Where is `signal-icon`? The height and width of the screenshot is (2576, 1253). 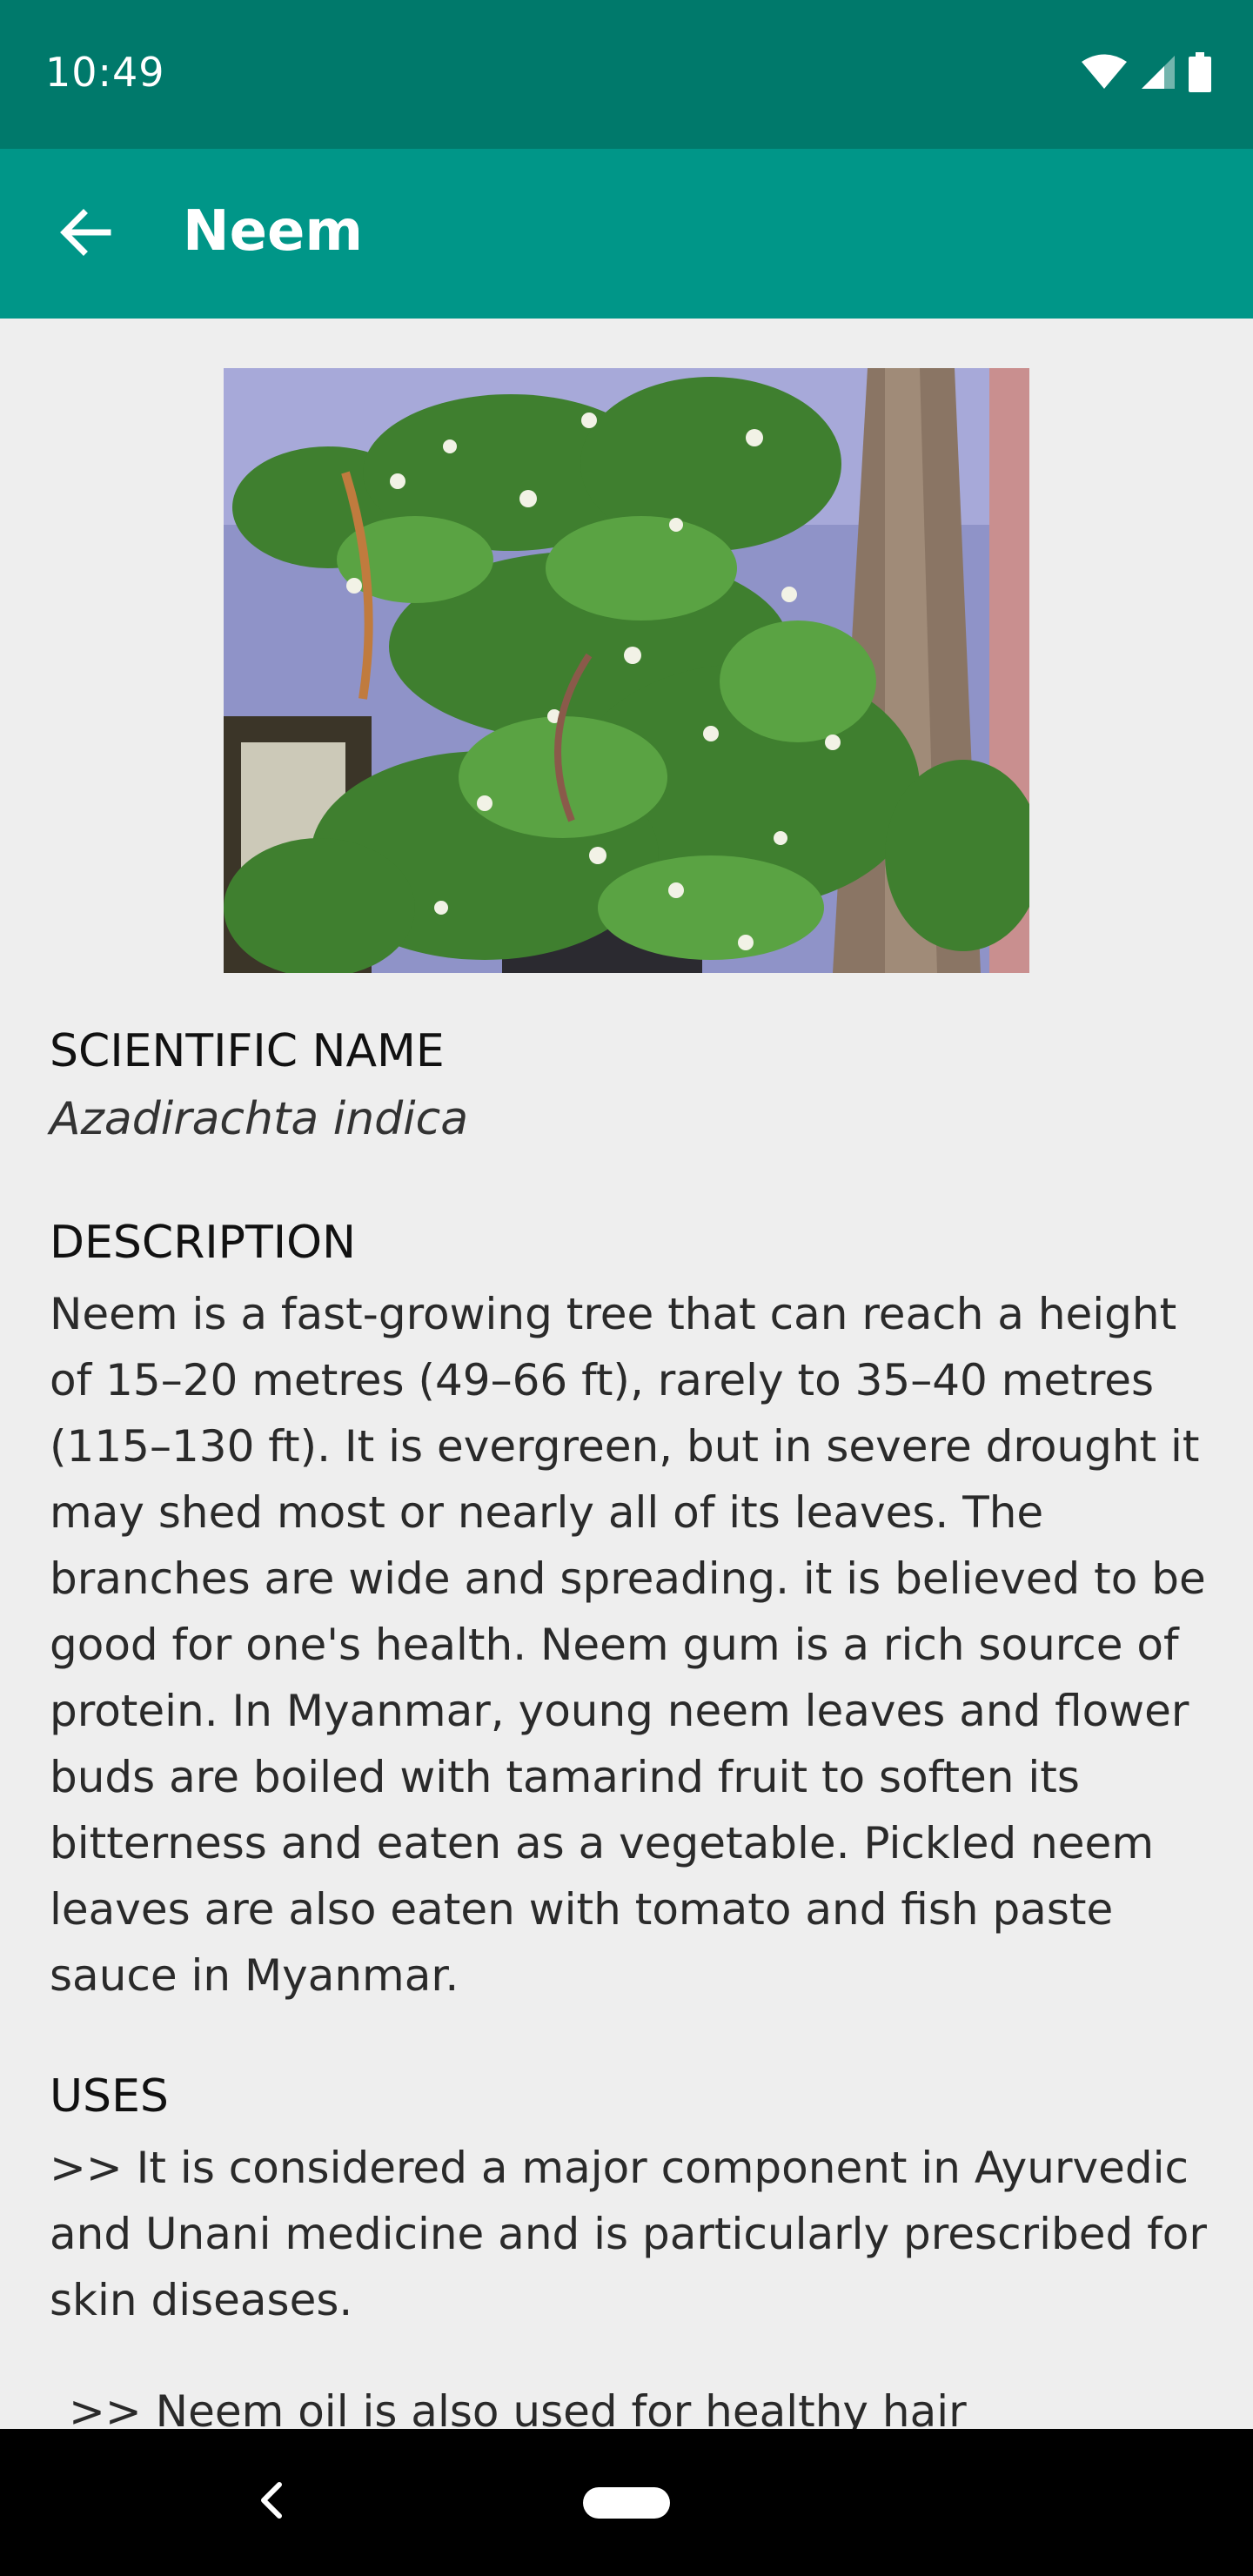
signal-icon is located at coordinates (1158, 74).